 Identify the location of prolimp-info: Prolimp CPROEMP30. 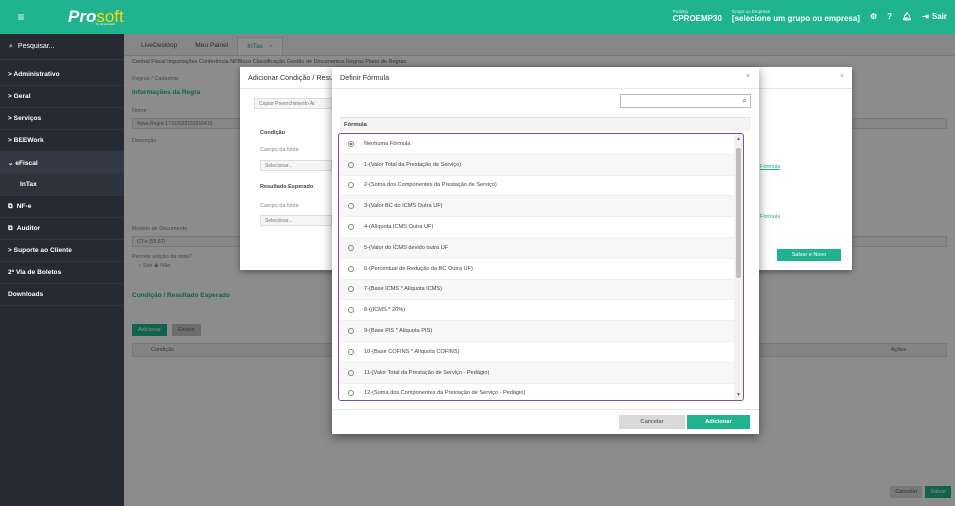
(697, 16).